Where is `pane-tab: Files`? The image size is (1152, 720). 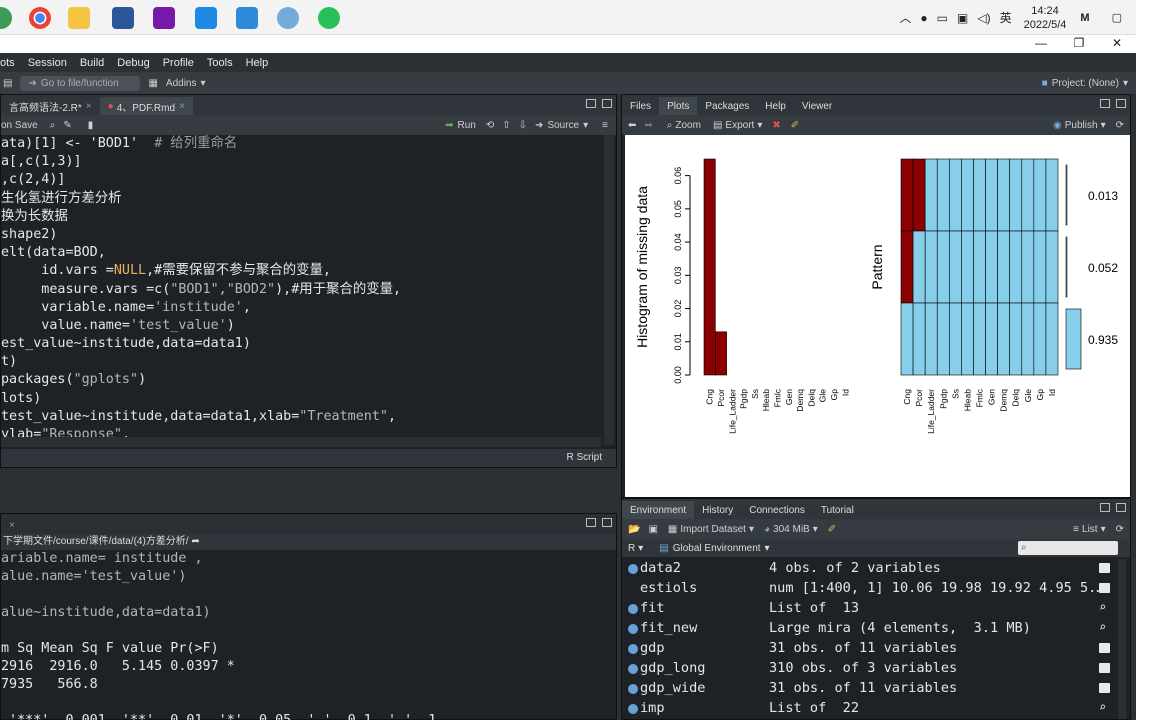
pane-tab: Files is located at coordinates (640, 106).